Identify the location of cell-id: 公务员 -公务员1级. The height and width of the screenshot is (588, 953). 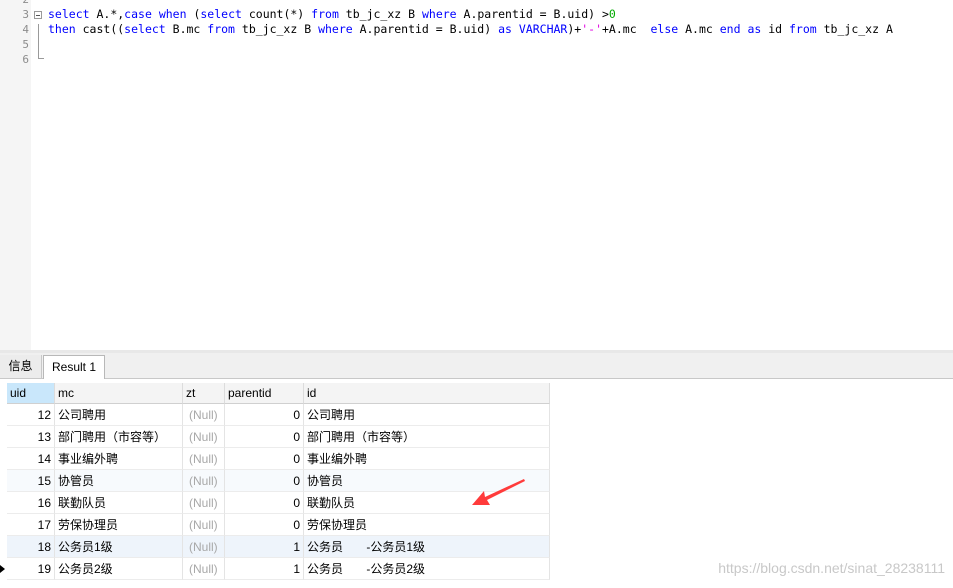
(427, 547).